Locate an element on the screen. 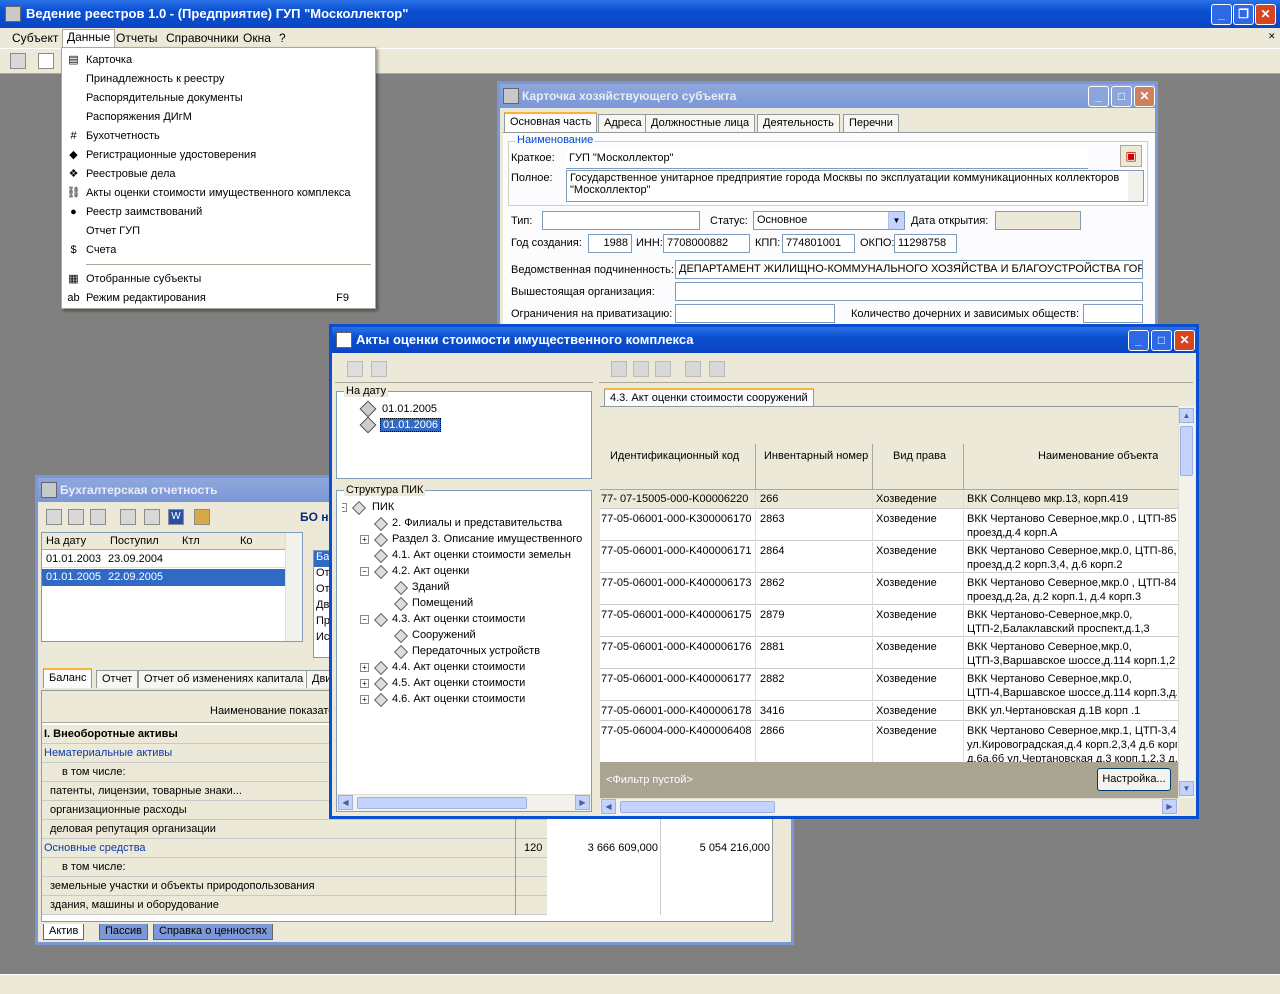 This screenshot has height=994, width=1280. tab-valuables-note: Справка о ценностях is located at coordinates (213, 932).